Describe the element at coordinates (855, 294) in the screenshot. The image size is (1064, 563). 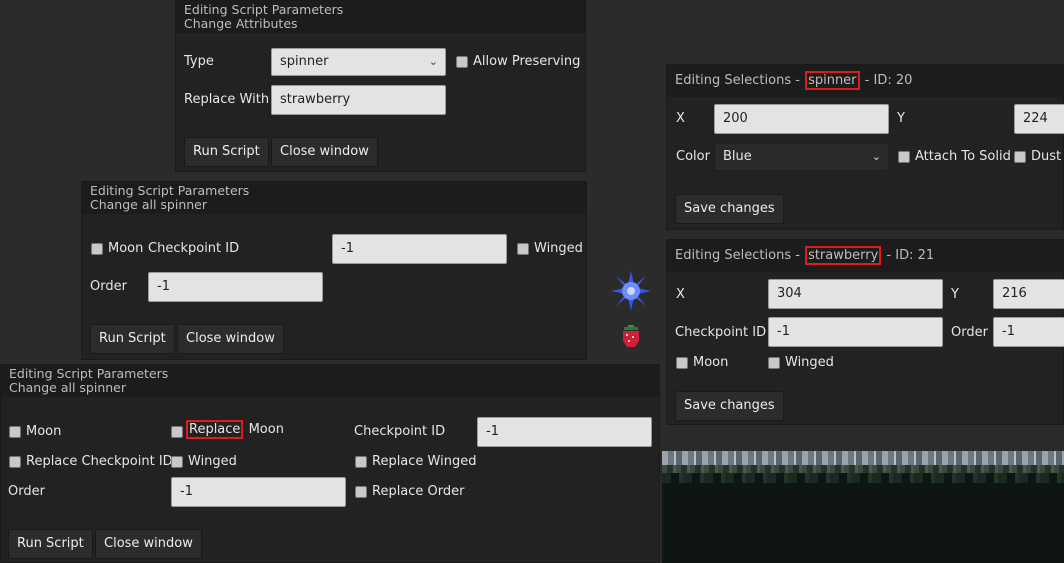
I see `x-input: 304` at that location.